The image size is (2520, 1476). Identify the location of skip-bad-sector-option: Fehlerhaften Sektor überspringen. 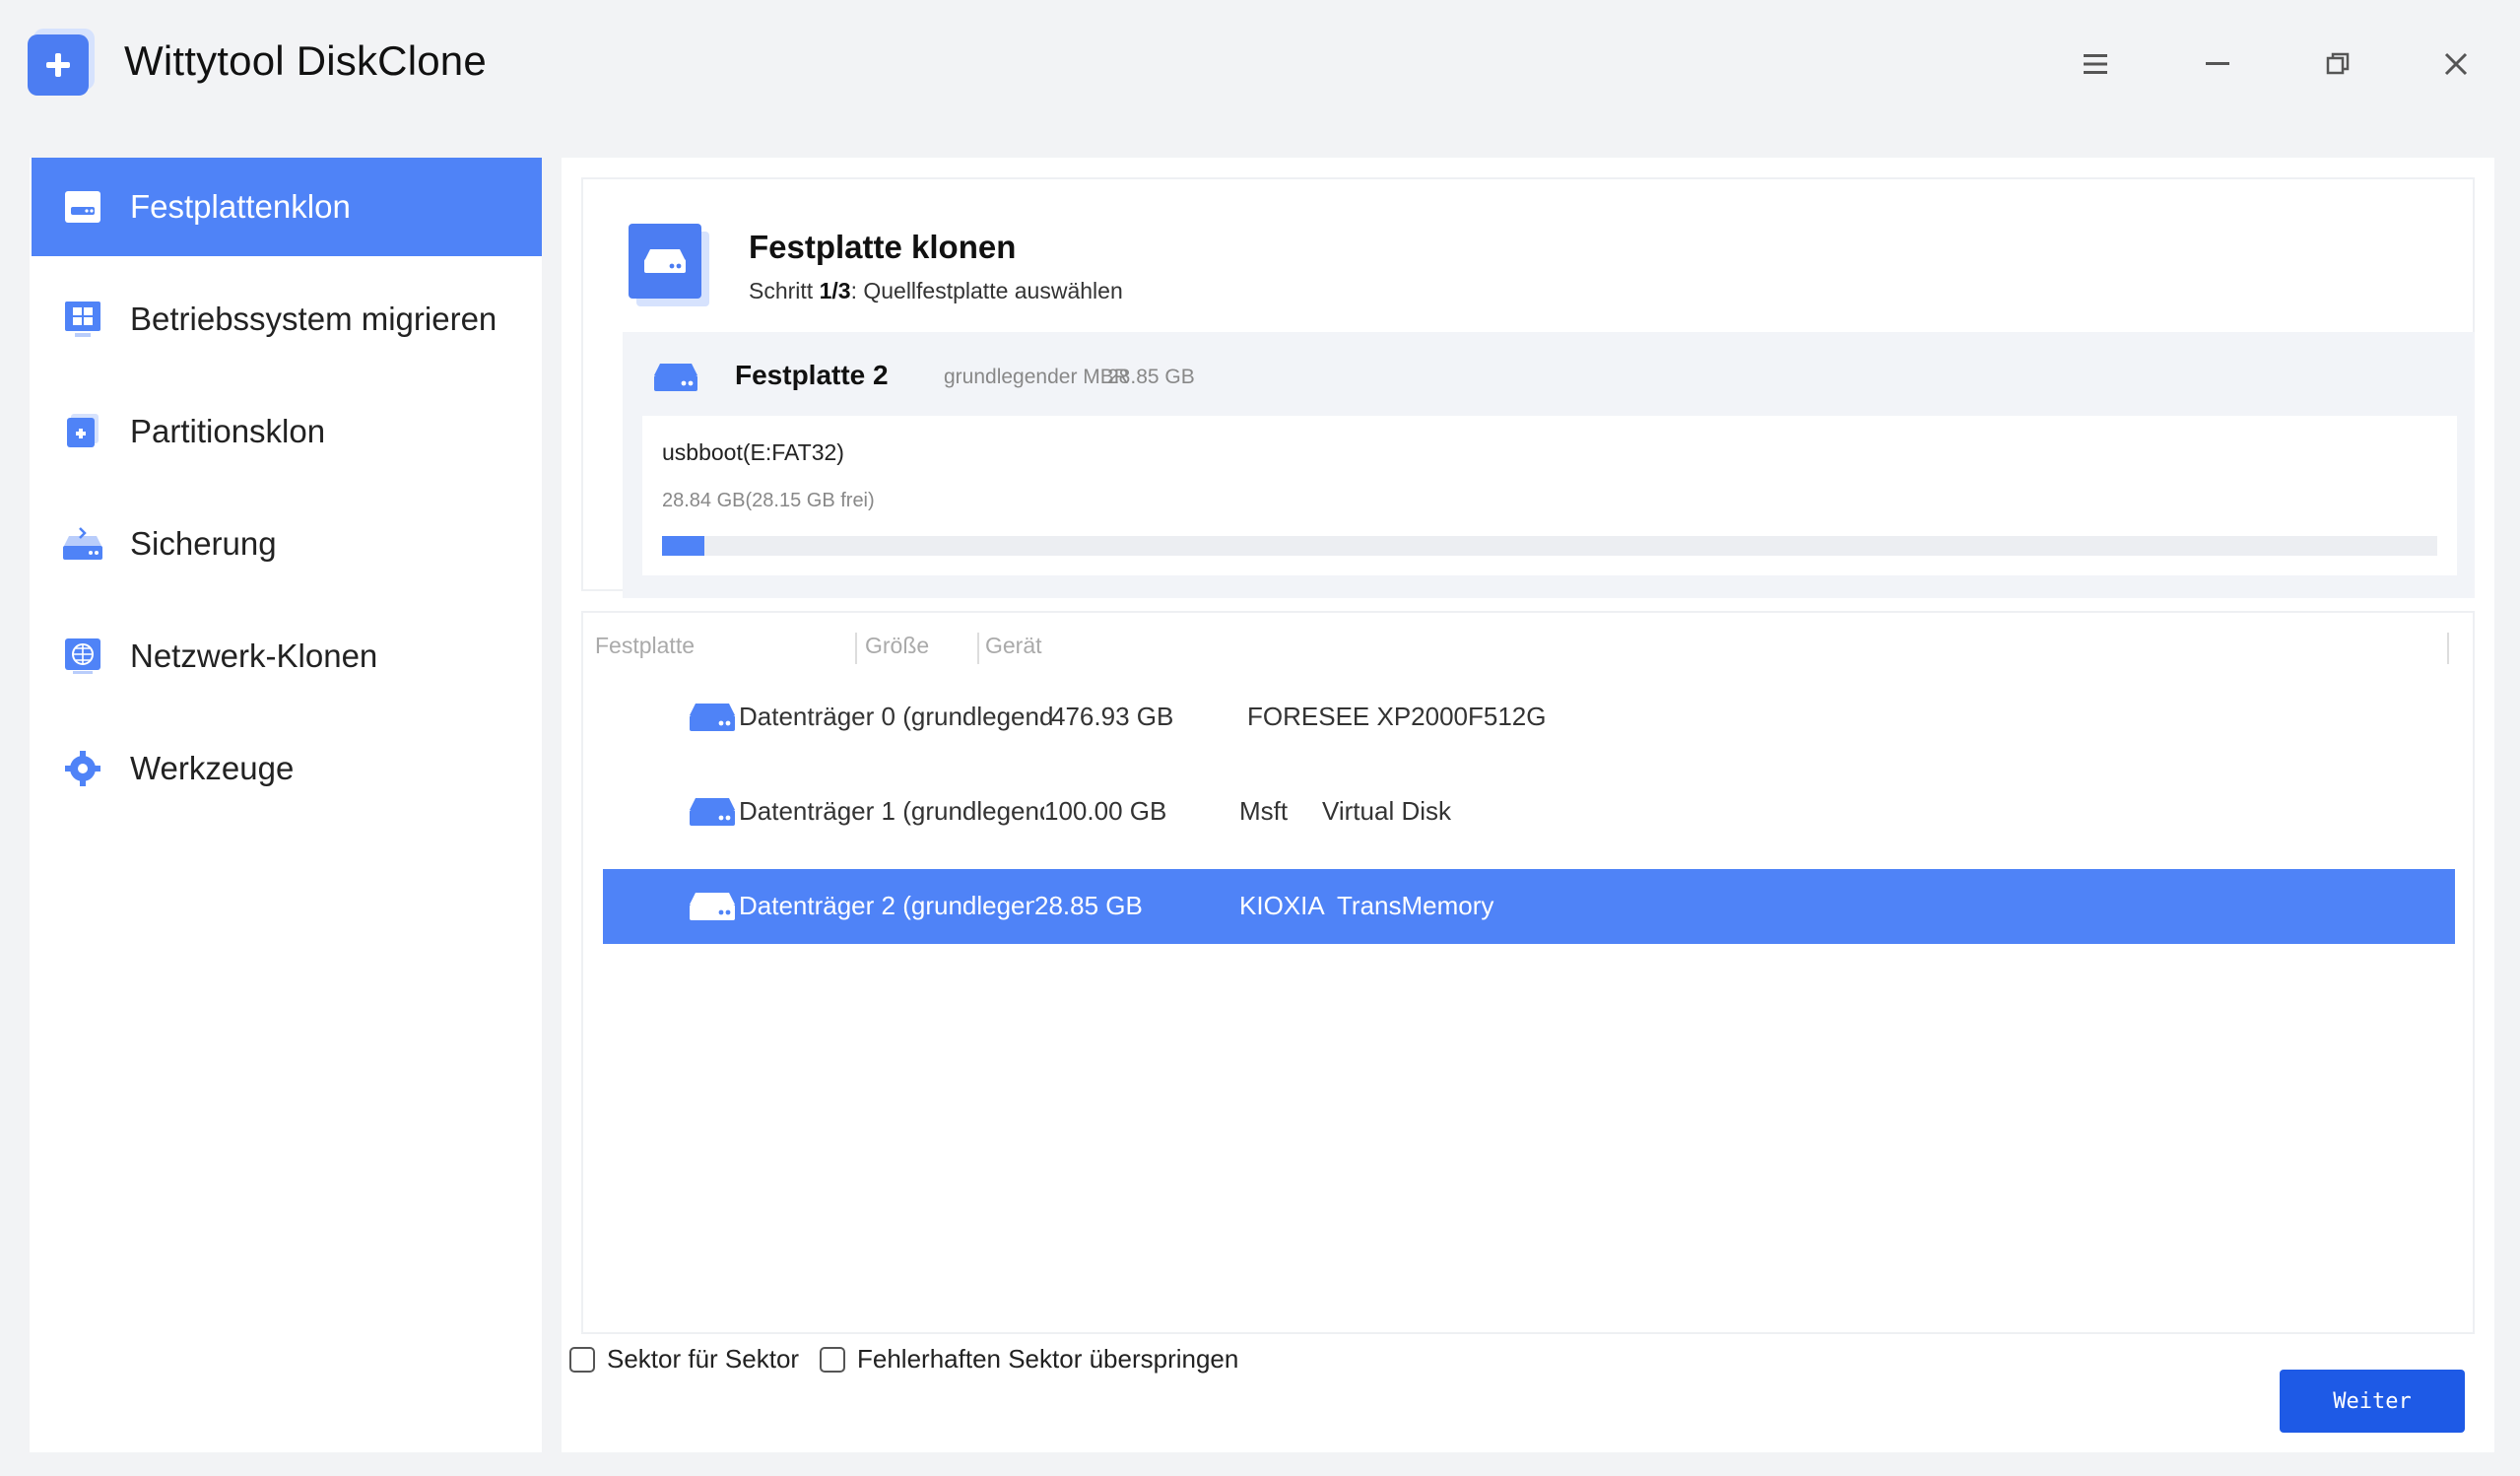
(1029, 1359).